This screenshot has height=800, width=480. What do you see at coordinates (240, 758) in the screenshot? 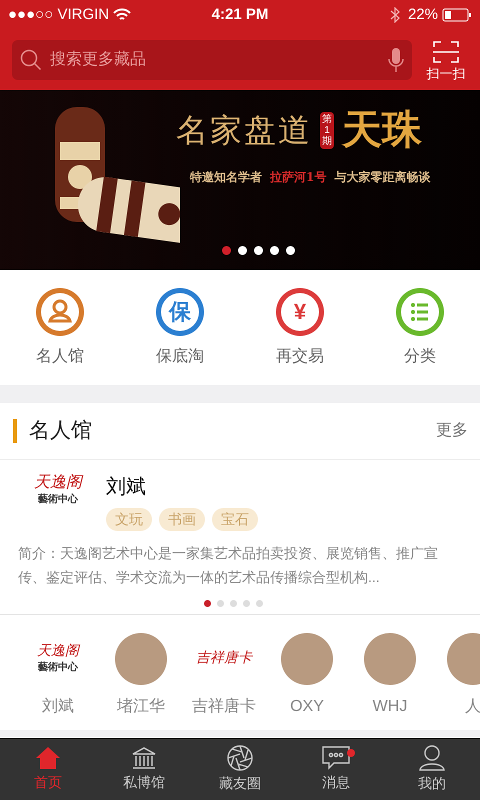
I see `aperture-icon` at bounding box center [240, 758].